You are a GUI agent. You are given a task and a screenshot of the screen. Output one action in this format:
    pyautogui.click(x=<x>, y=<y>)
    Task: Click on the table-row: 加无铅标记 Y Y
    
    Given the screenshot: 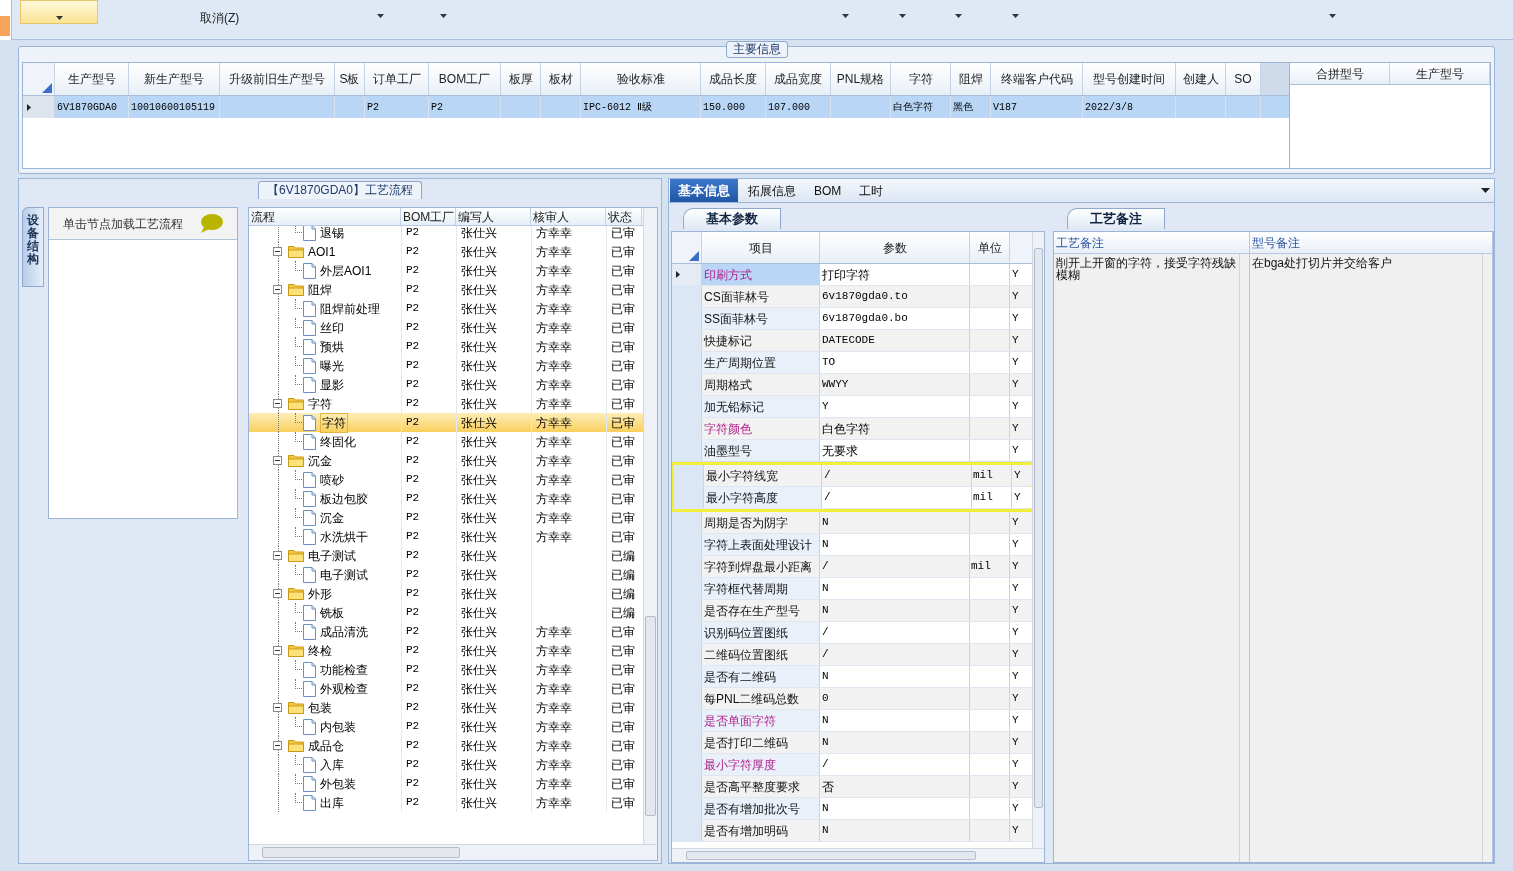 What is the action you would take?
    pyautogui.click(x=852, y=407)
    